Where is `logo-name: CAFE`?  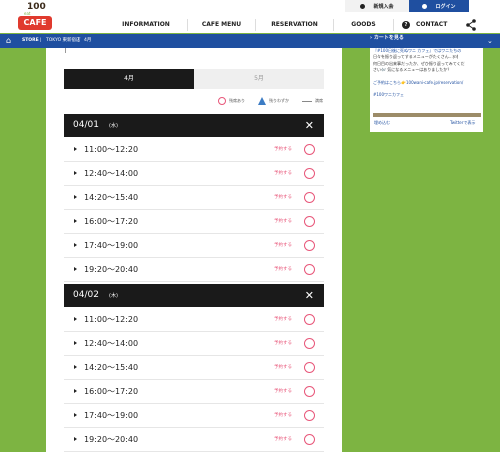
logo-name: CAFE is located at coordinates (35, 23).